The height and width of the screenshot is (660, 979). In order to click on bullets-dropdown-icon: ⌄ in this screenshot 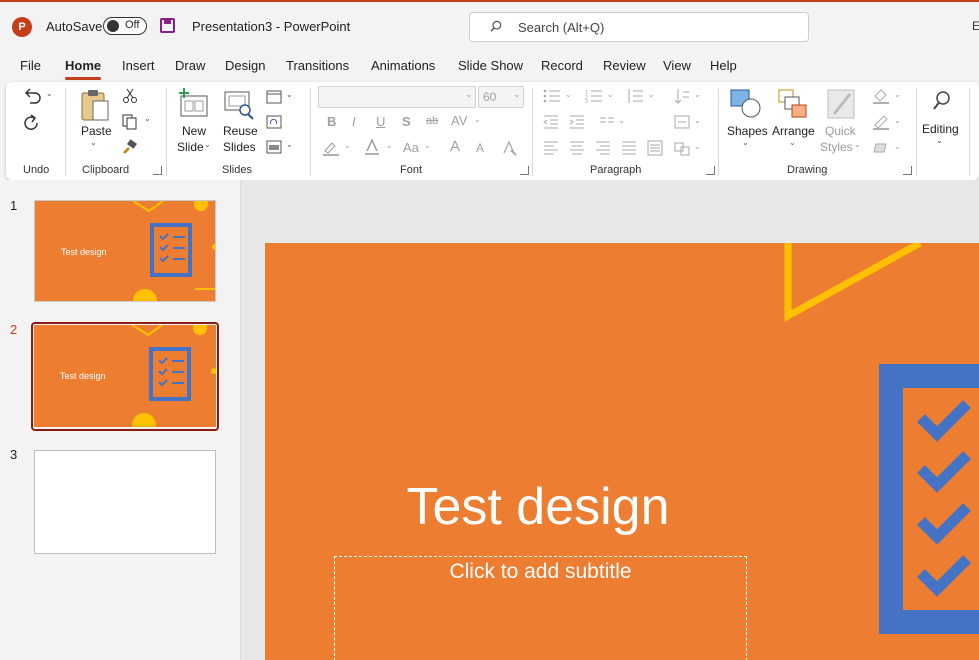, I will do `click(568, 94)`.